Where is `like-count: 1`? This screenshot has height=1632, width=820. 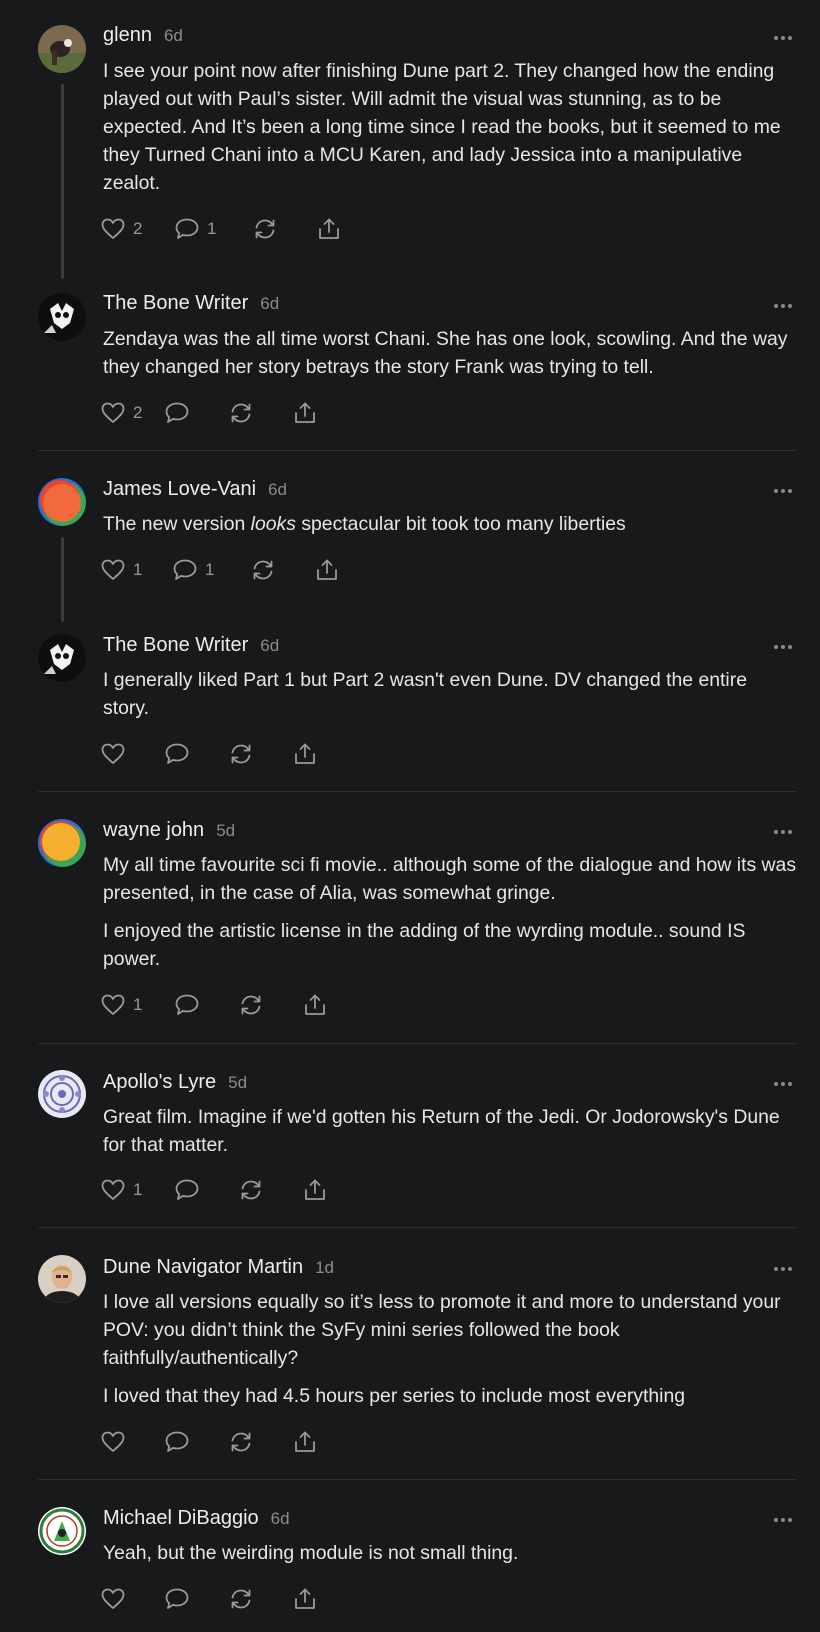
like-count: 1 is located at coordinates (138, 1189).